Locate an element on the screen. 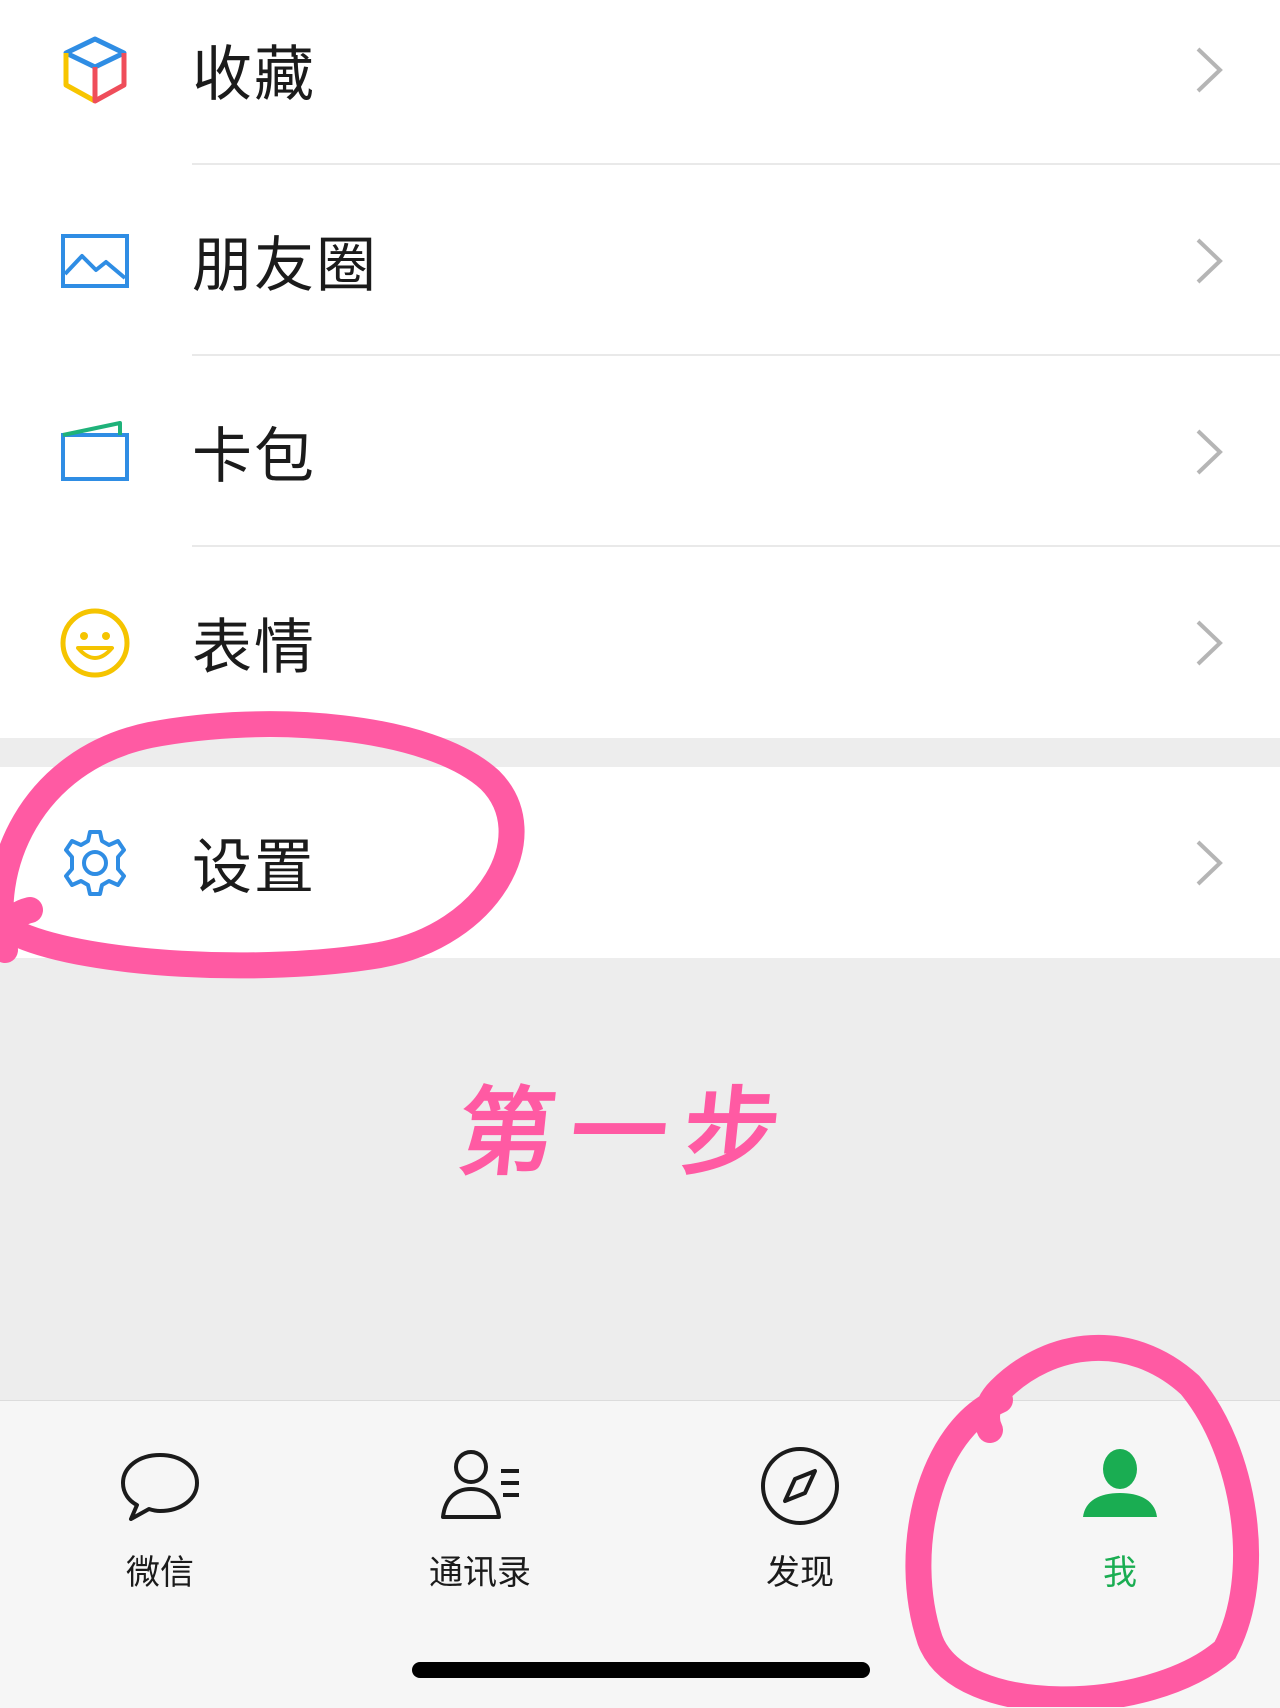  contacts-icon is located at coordinates (480, 1484).